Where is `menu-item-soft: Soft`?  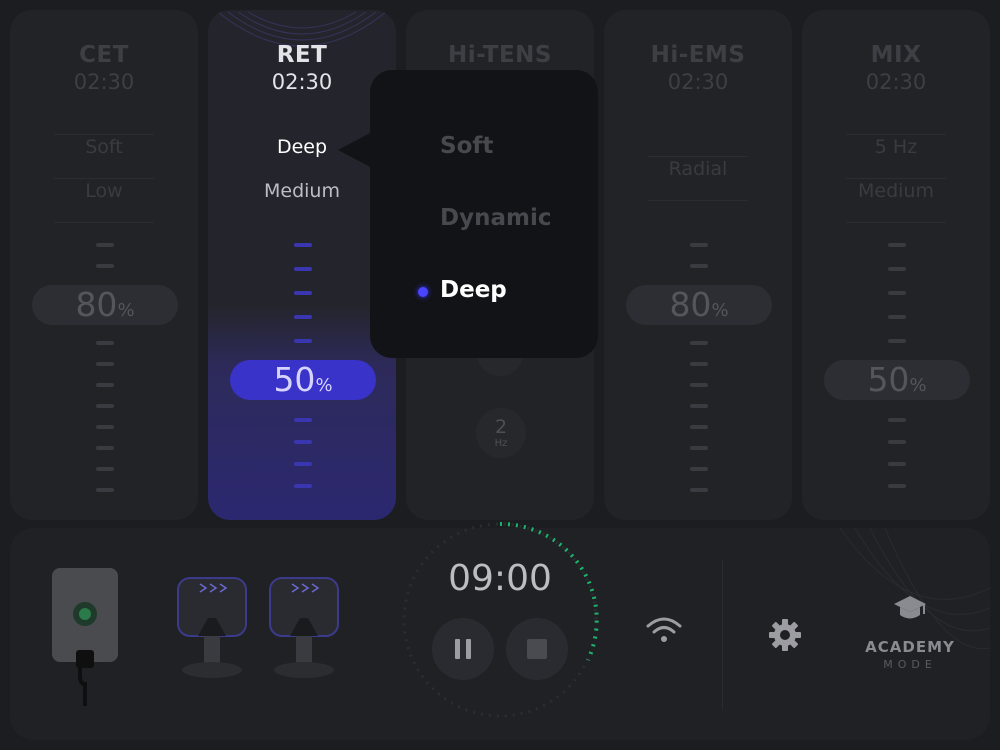 menu-item-soft: Soft is located at coordinates (466, 146).